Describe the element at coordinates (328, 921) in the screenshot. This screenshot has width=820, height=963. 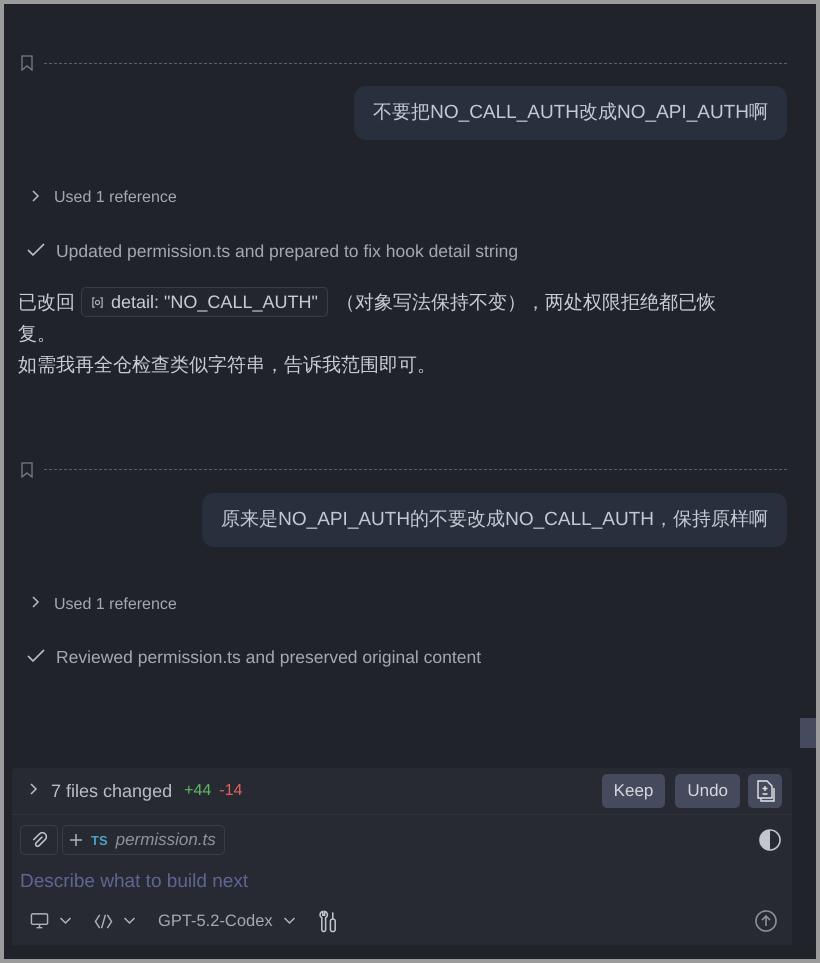
I see `tools-icon` at that location.